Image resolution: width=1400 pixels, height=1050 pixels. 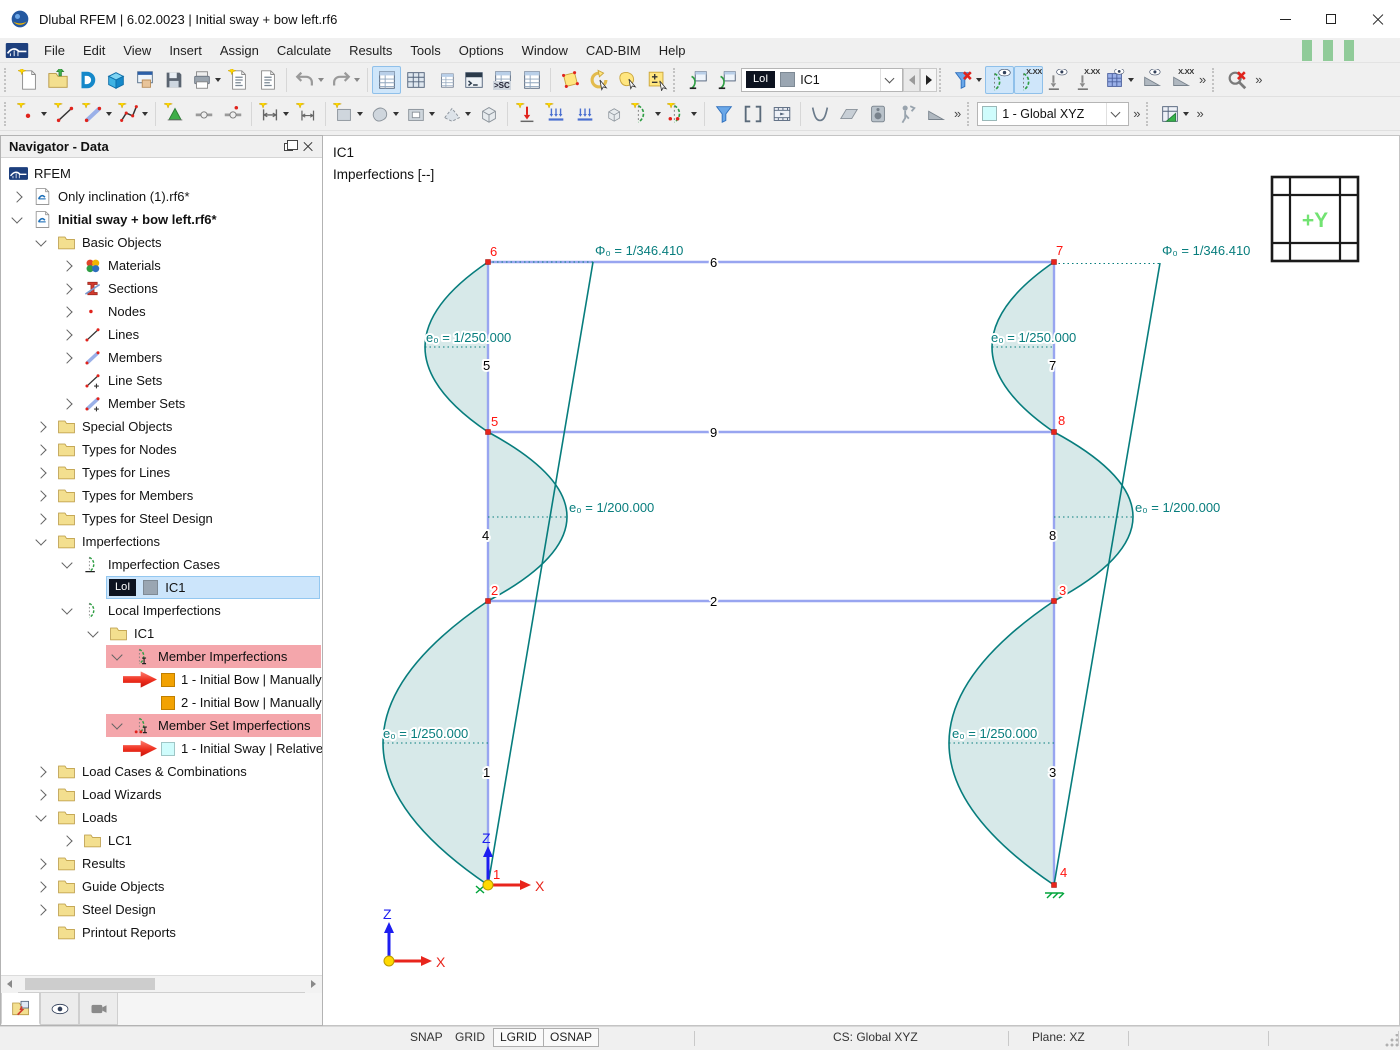 I want to click on new-support-button, so click(x=174, y=114).